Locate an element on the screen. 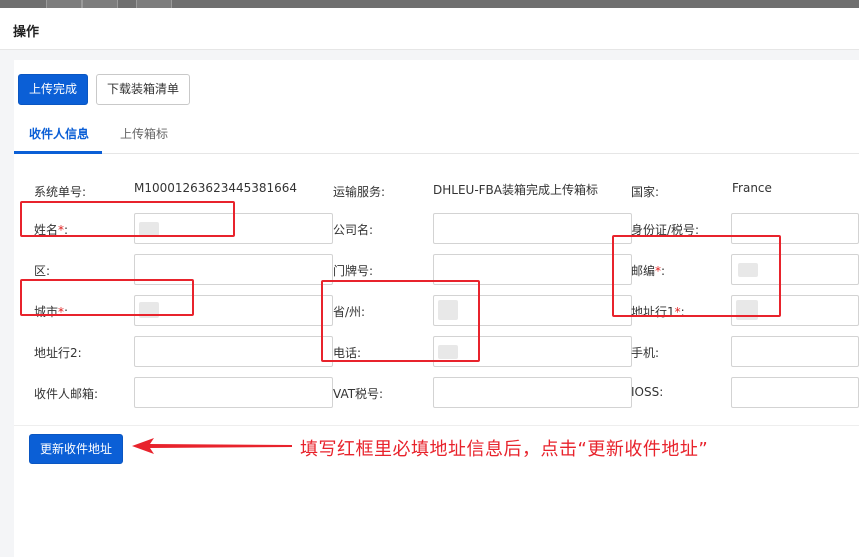 This screenshot has height=557, width=859. download-packing-list-button: 下载装箱清单 is located at coordinates (143, 89).